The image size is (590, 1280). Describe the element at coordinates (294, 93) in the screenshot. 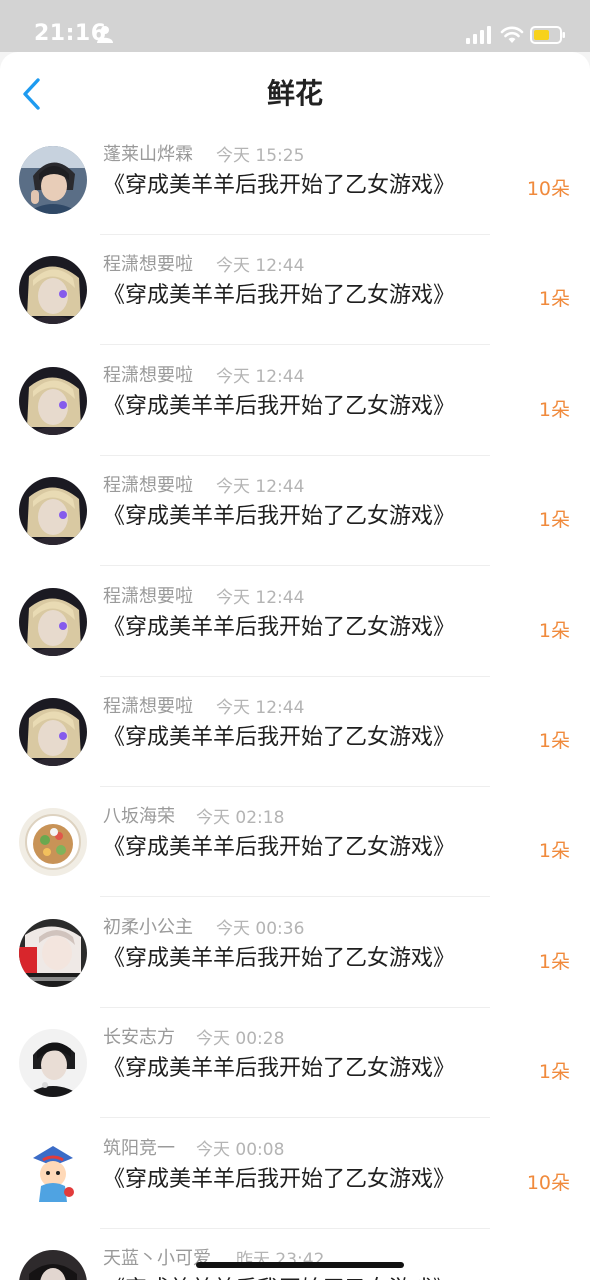

I see `page-title: 鲜花` at that location.